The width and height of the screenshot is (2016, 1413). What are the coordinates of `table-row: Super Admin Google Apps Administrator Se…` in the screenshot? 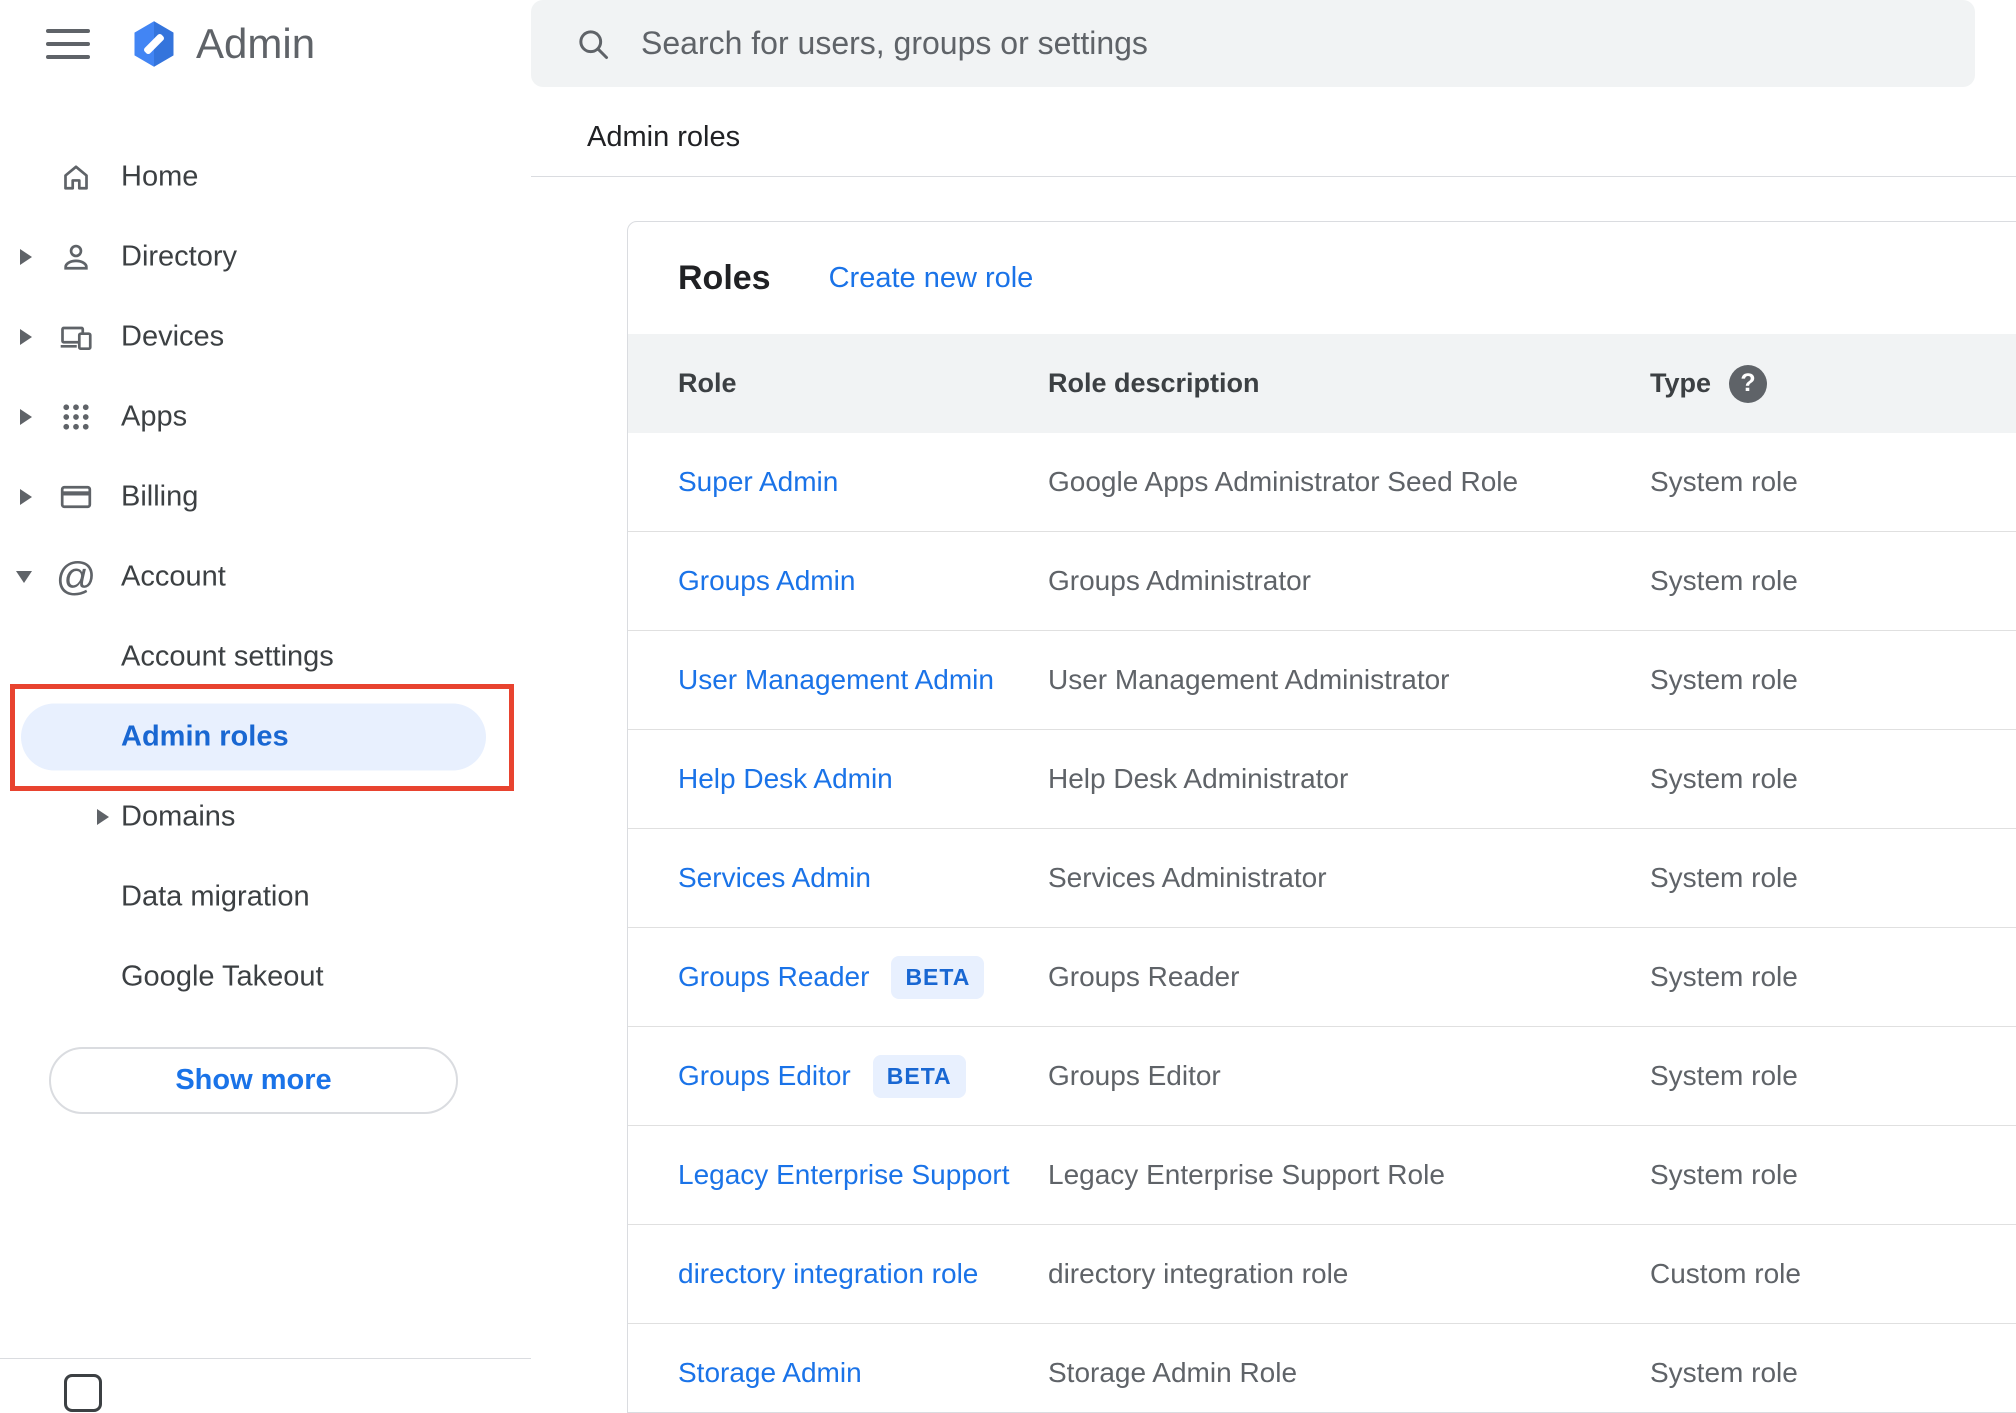 It's located at (1322, 482).